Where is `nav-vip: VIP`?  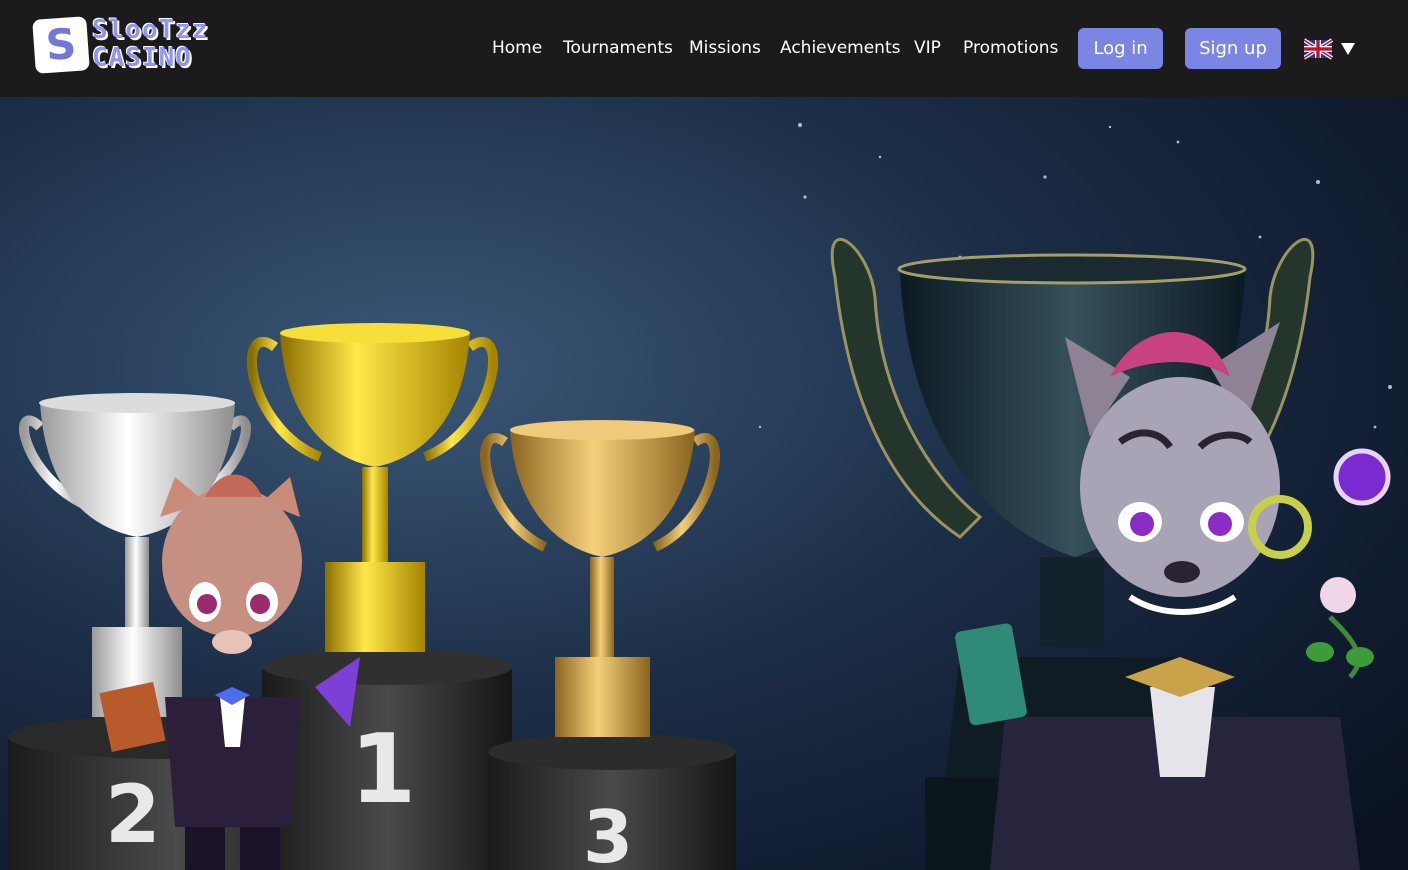 nav-vip: VIP is located at coordinates (927, 48).